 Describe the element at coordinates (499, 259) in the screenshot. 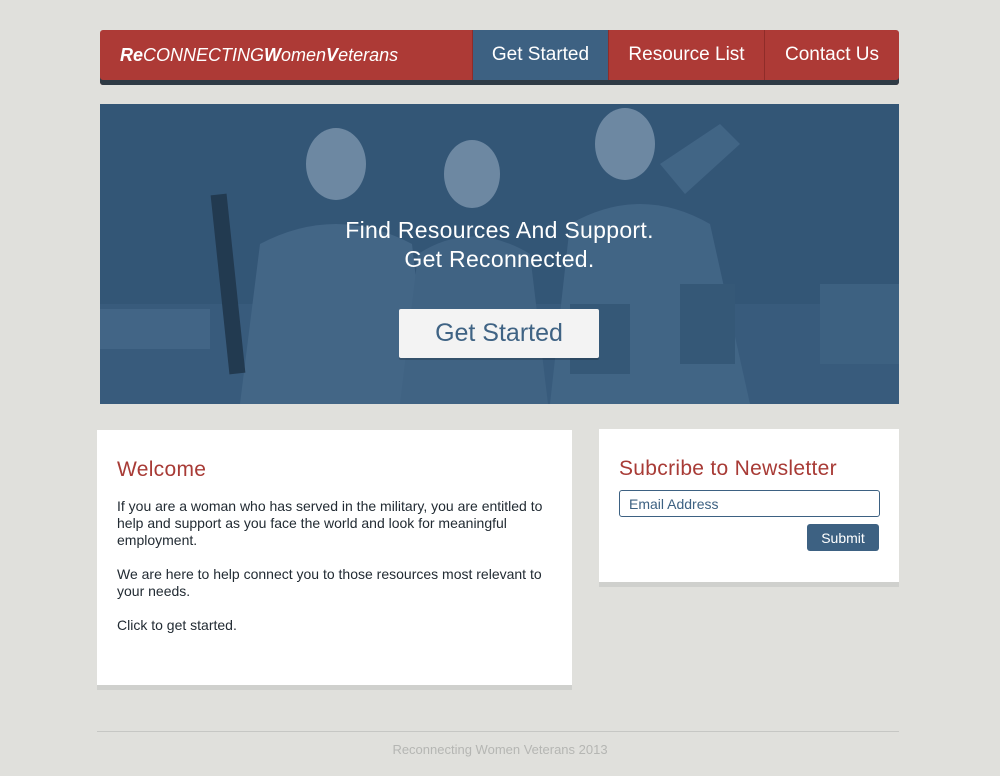

I see `hero-headline-line2: Get Reconnected.` at that location.